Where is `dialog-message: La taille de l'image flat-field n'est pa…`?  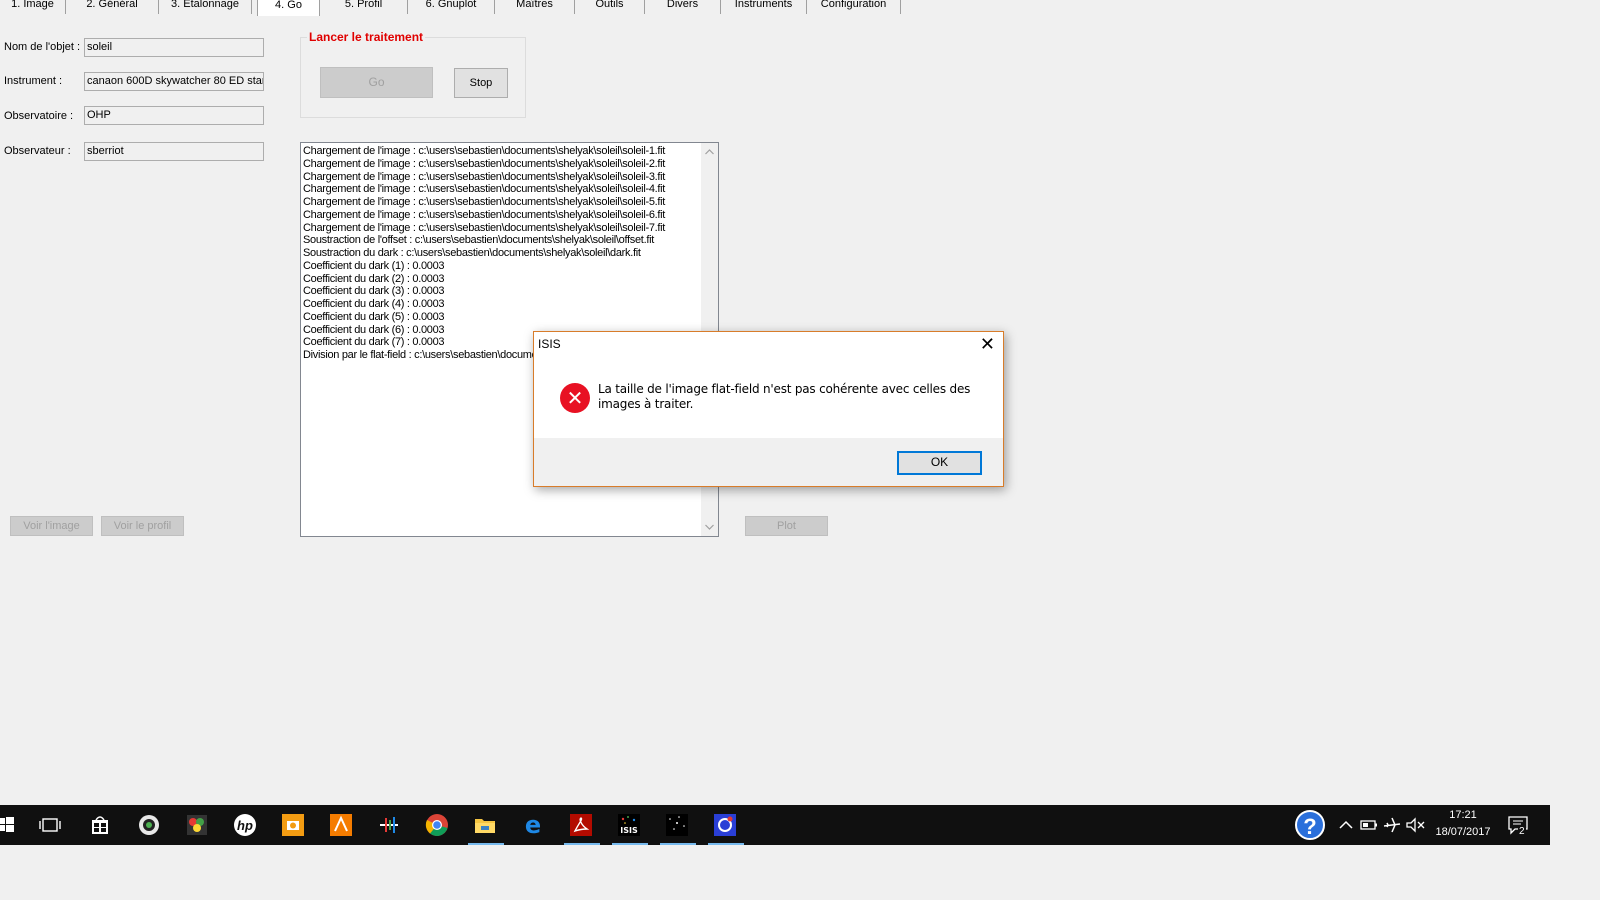
dialog-message: La taille de l'image flat-field n'est pa… is located at coordinates (784, 396).